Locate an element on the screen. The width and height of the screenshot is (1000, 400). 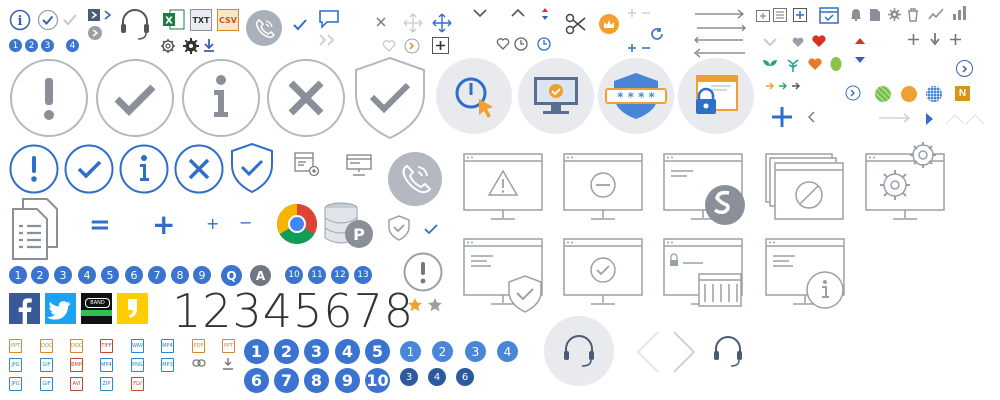
gear-icon-outline is located at coordinates (168, 46).